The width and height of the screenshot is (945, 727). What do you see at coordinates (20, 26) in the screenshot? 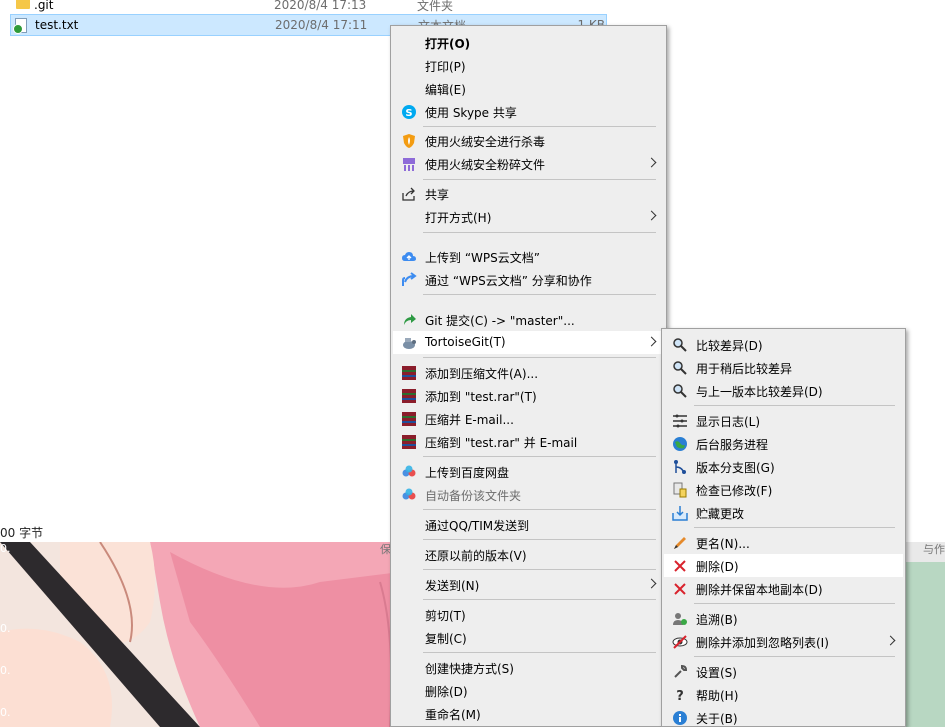
I see `text-file-icon` at bounding box center [20, 26].